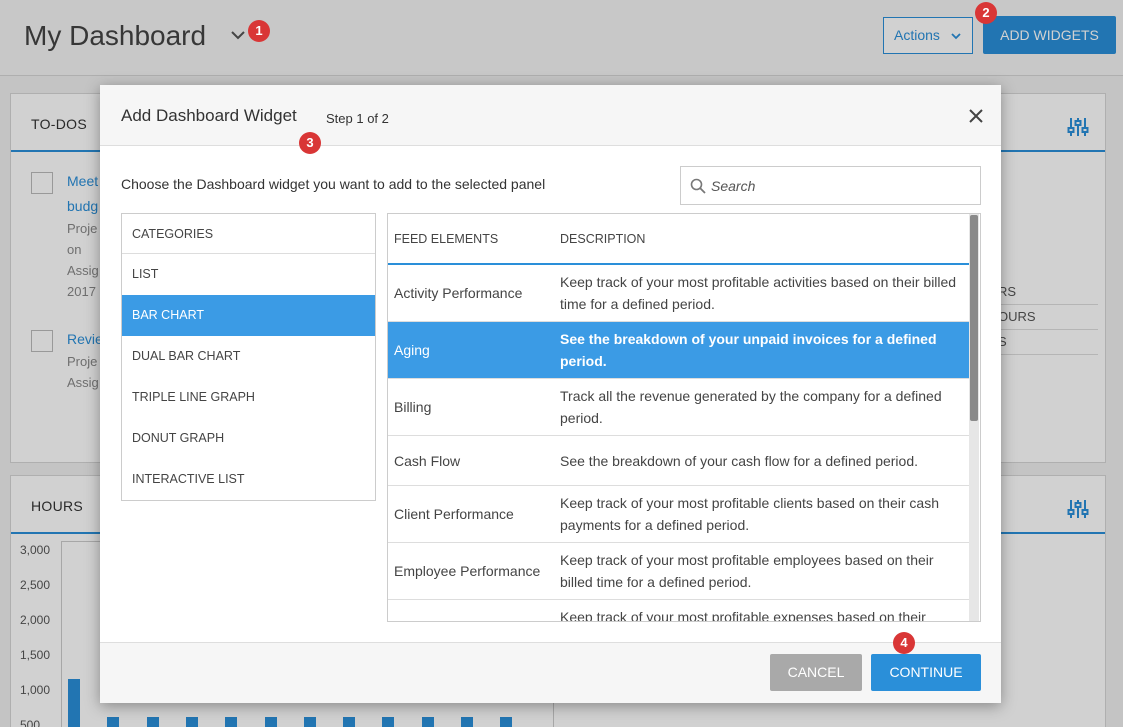  Describe the element at coordinates (841, 186) in the screenshot. I see `search-input` at that location.